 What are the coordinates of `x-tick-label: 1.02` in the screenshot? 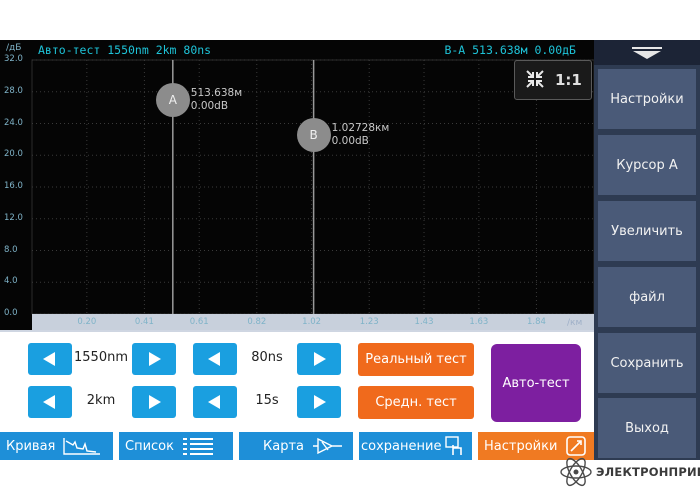 It's located at (312, 322).